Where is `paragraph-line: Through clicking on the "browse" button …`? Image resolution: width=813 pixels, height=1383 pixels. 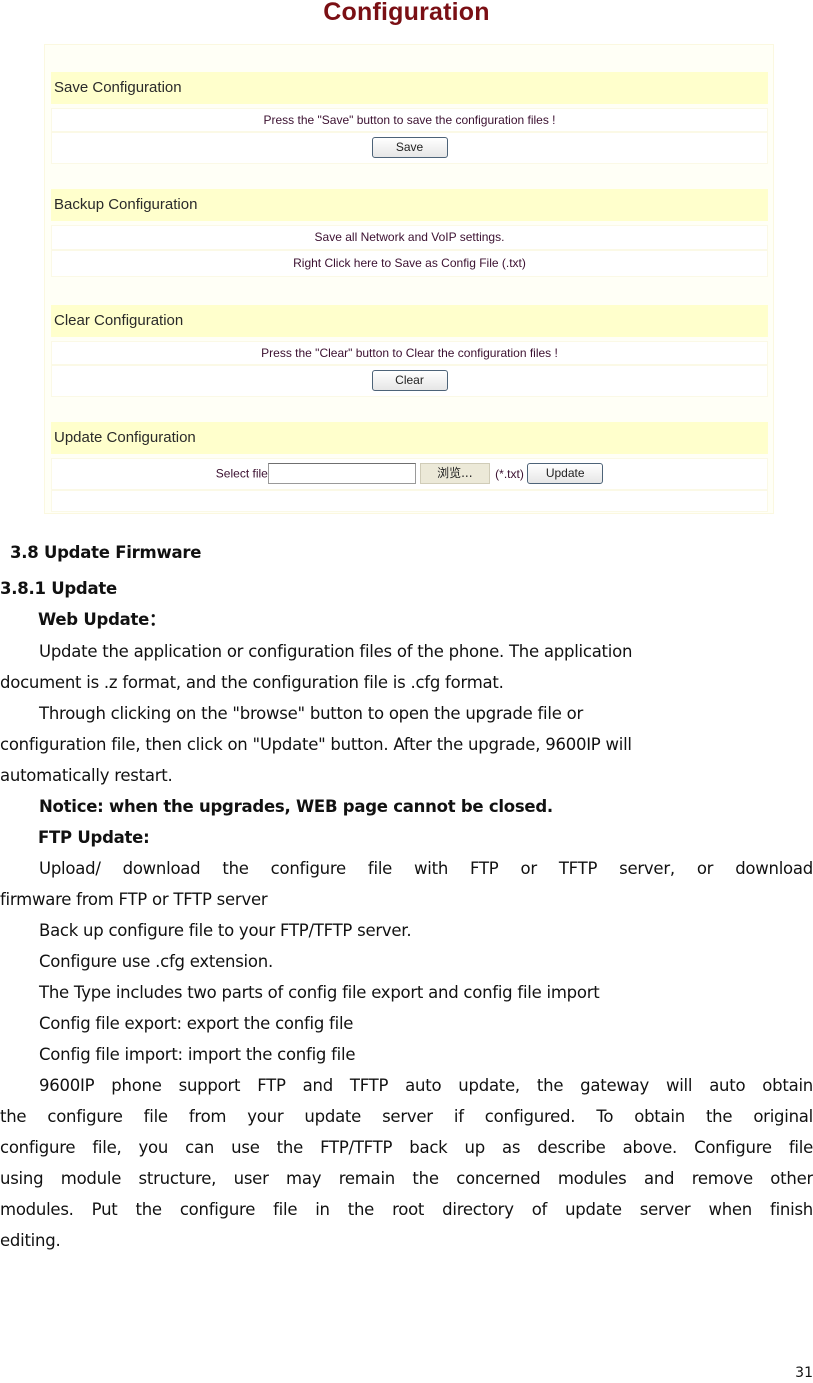 paragraph-line: Through clicking on the "browse" button … is located at coordinates (311, 713).